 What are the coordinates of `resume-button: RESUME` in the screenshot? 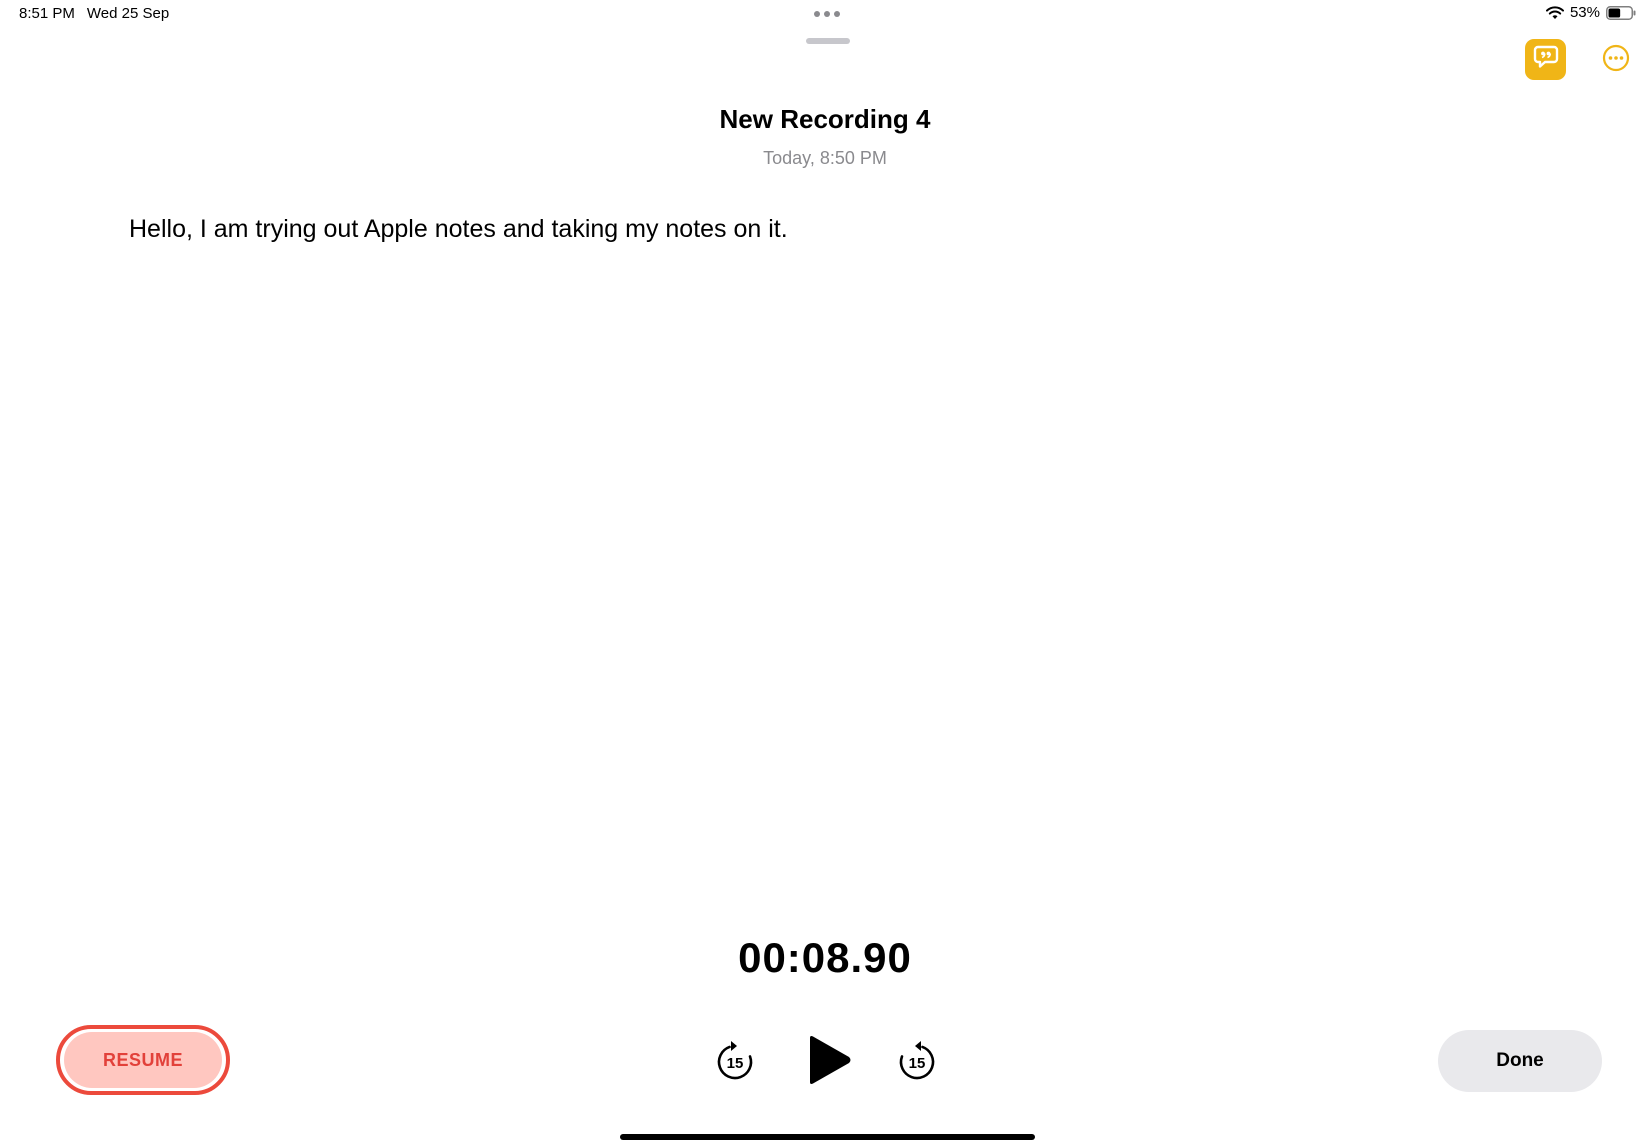 It's located at (143, 1060).